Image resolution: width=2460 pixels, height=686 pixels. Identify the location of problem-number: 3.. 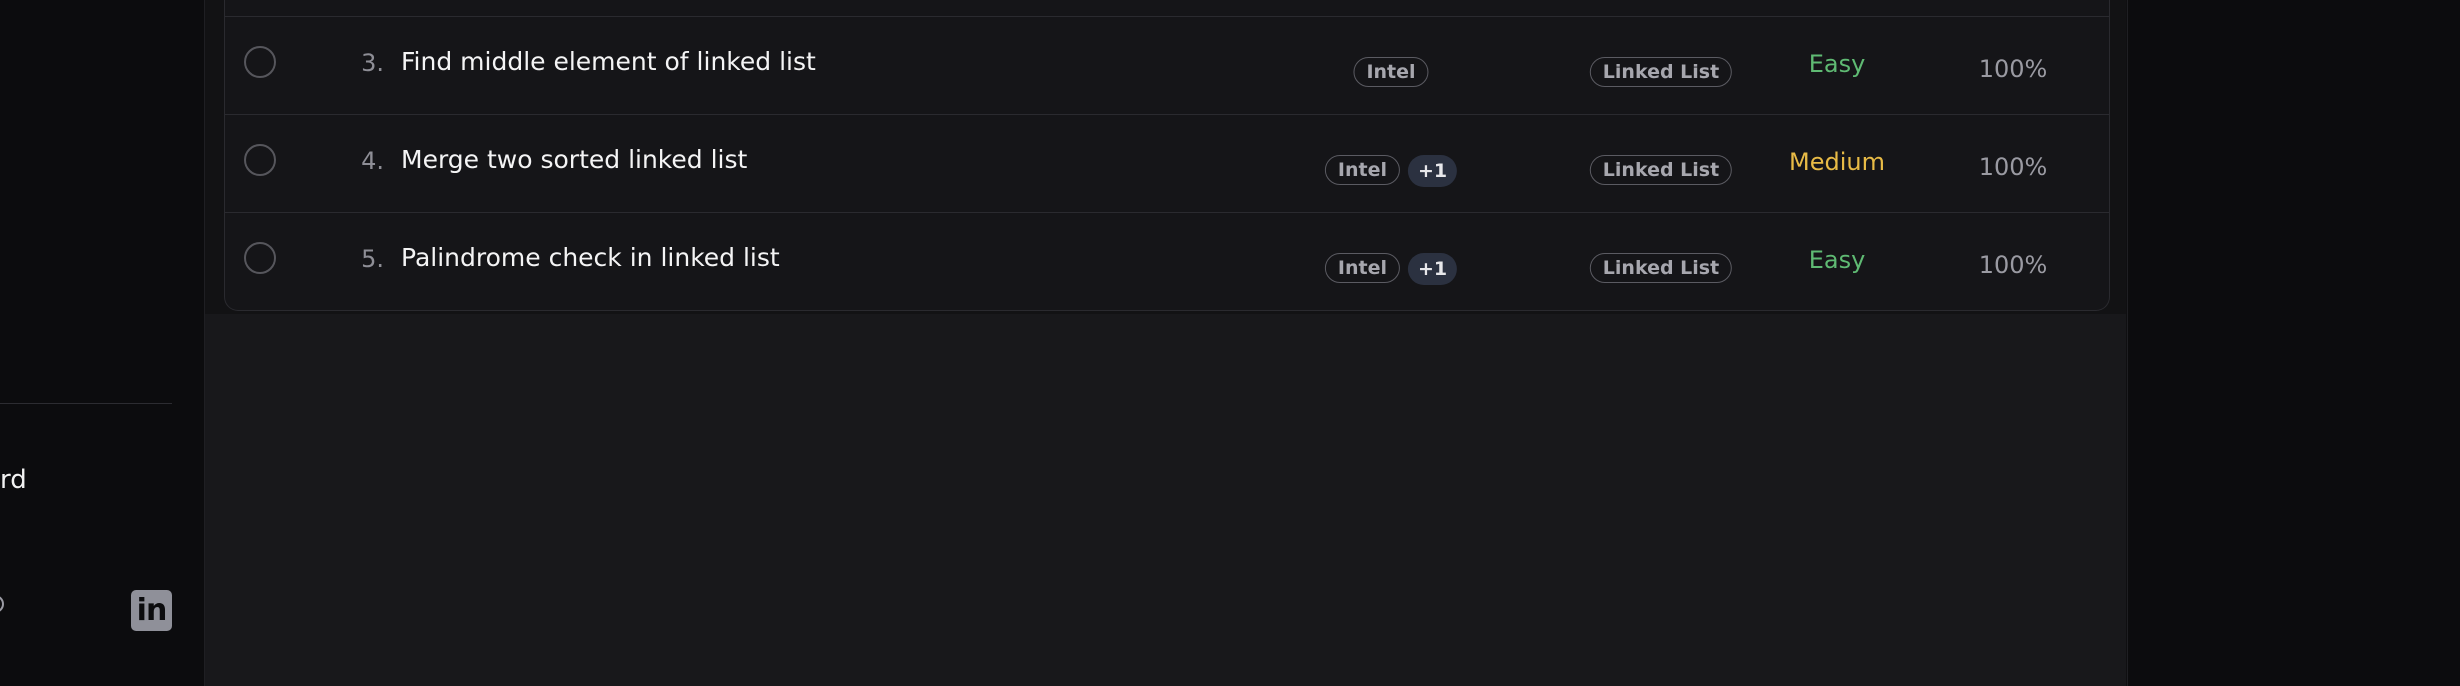
(372, 63).